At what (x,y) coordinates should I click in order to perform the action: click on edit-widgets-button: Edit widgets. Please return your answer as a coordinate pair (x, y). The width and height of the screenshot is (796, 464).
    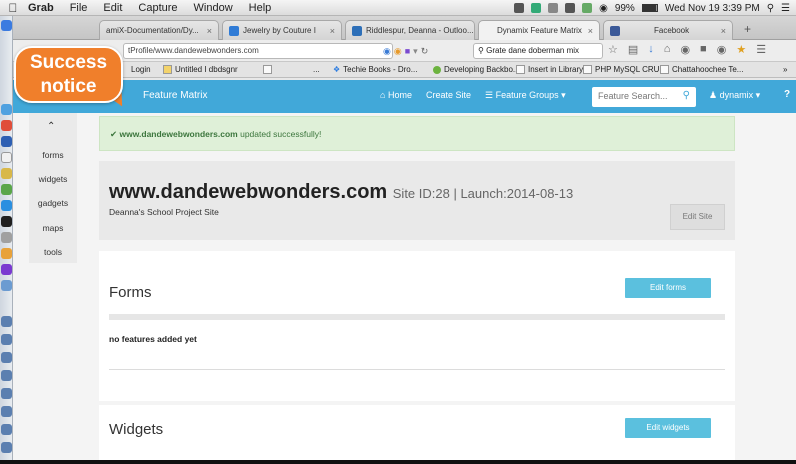
    Looking at the image, I should click on (668, 428).